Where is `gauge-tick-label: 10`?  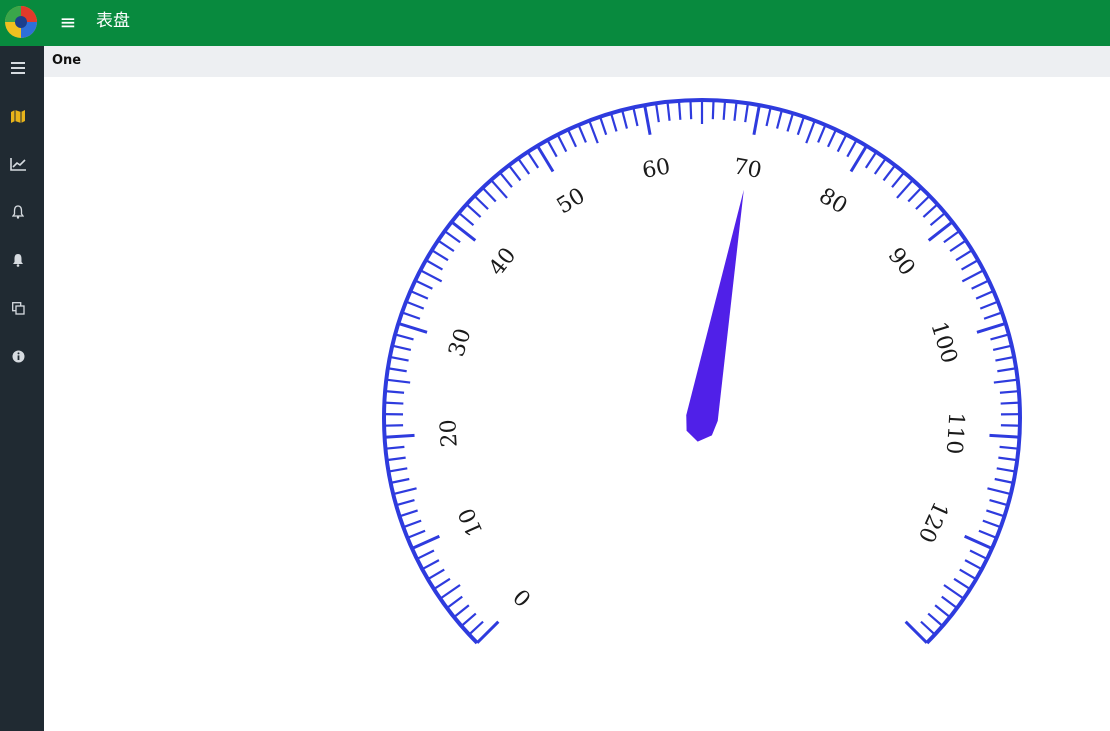 gauge-tick-label: 10 is located at coordinates (471, 522).